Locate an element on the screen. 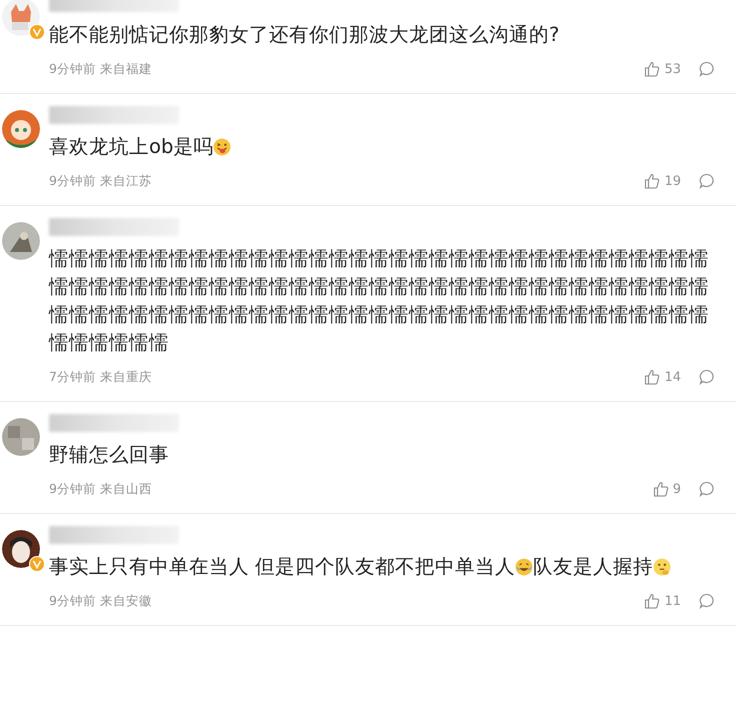 This screenshot has width=736, height=703. comment-meta: 9分钟前 来自安徽 is located at coordinates (100, 601).